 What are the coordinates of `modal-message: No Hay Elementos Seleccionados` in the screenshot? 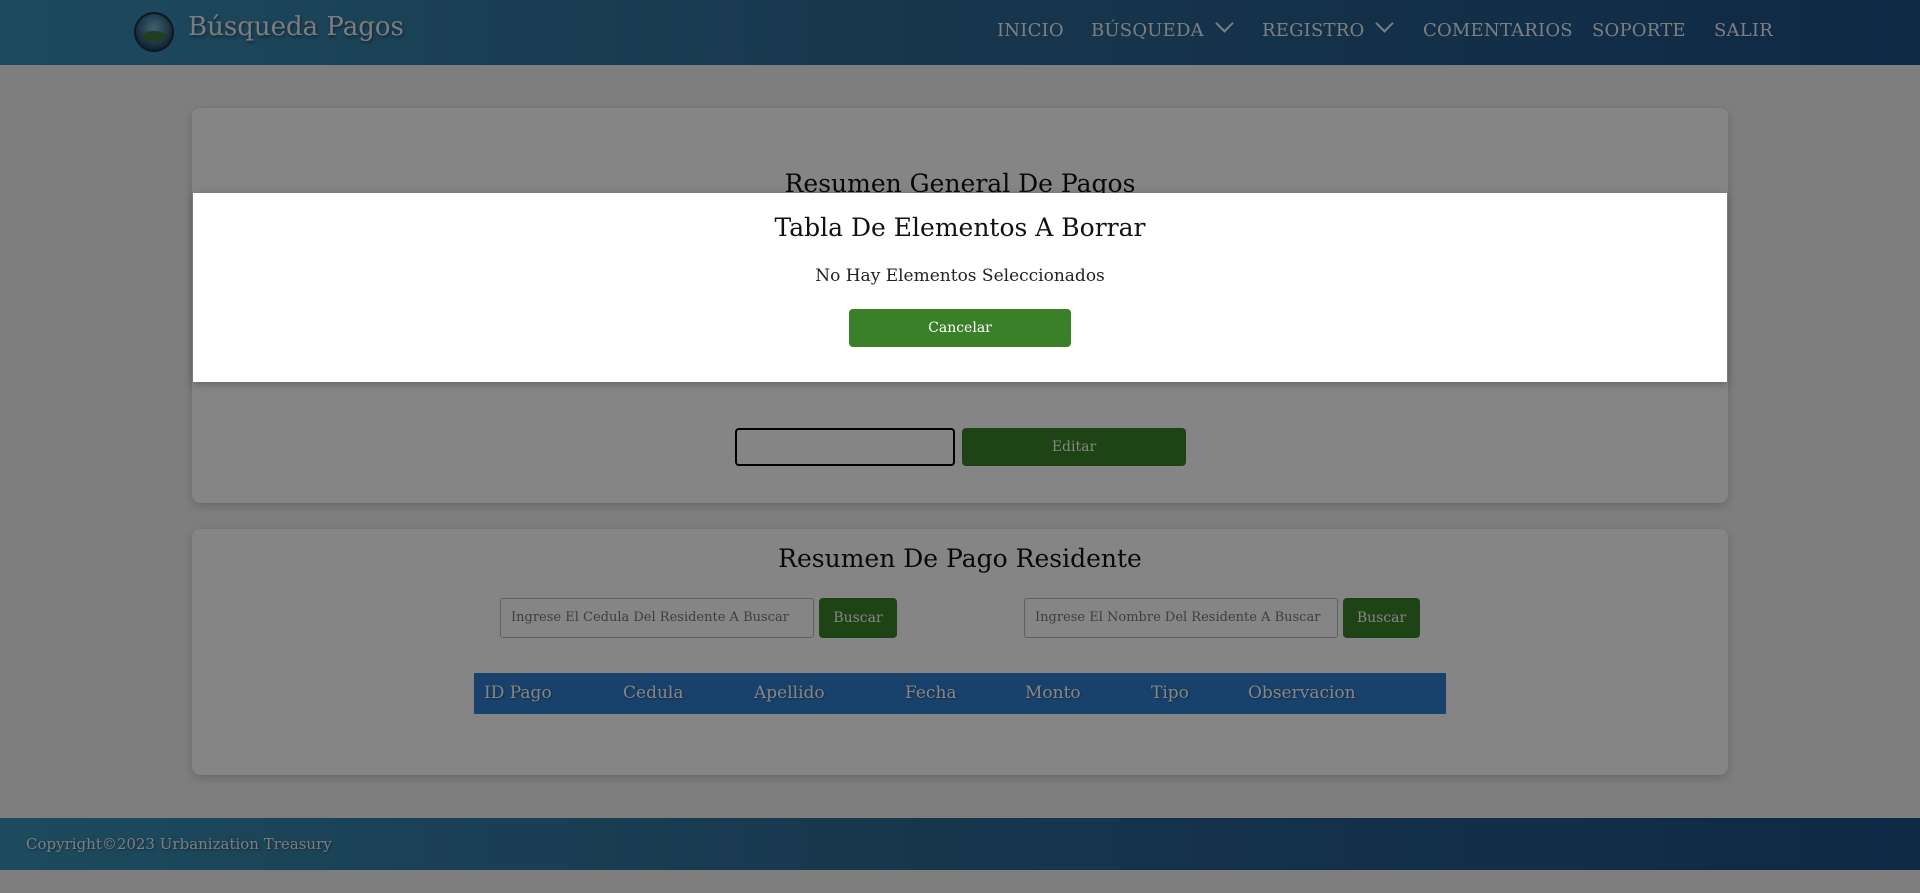 It's located at (960, 276).